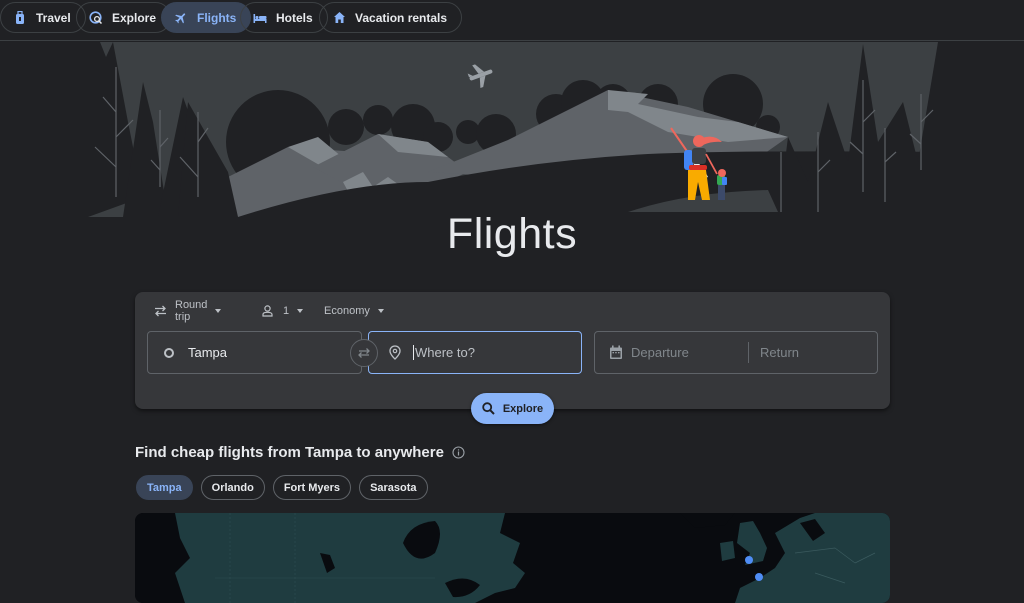 This screenshot has width=1024, height=603. I want to click on tab-label: Vacation rentals, so click(401, 17).